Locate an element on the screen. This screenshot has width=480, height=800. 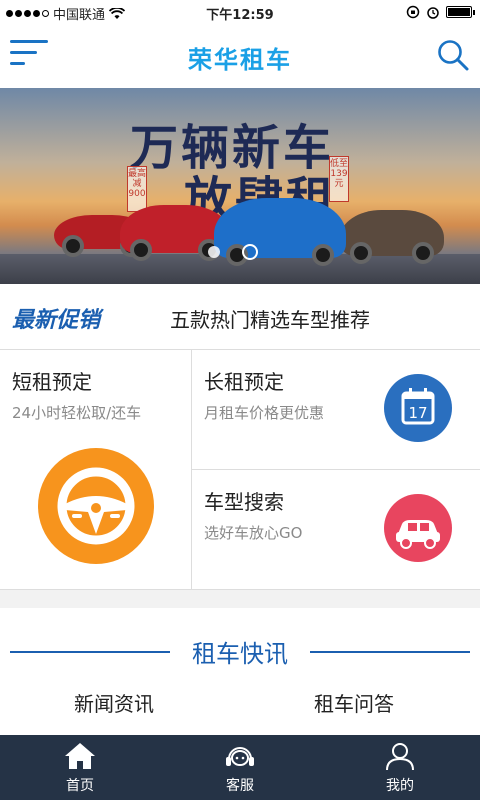
bottom-tab-bar: 首页 客服 我的 is located at coordinates (240, 767).